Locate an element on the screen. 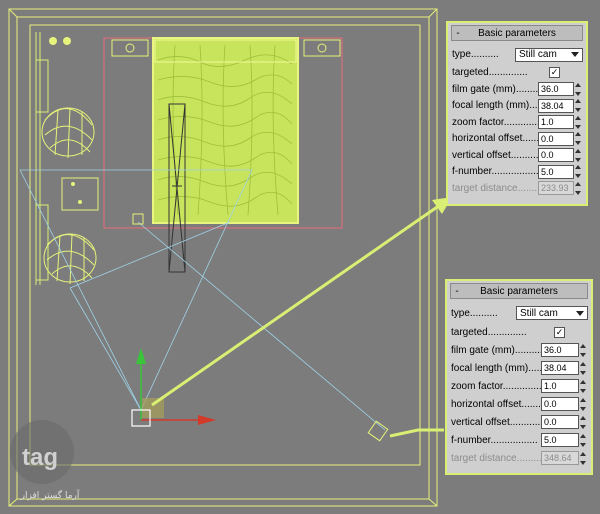 This screenshot has height=514, width=600. parameter-row: target distance.................348.64 is located at coordinates (519, 458).